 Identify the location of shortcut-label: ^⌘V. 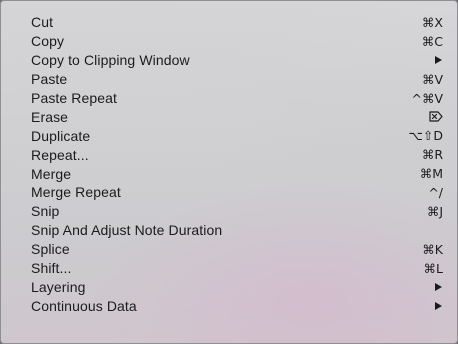
(427, 98).